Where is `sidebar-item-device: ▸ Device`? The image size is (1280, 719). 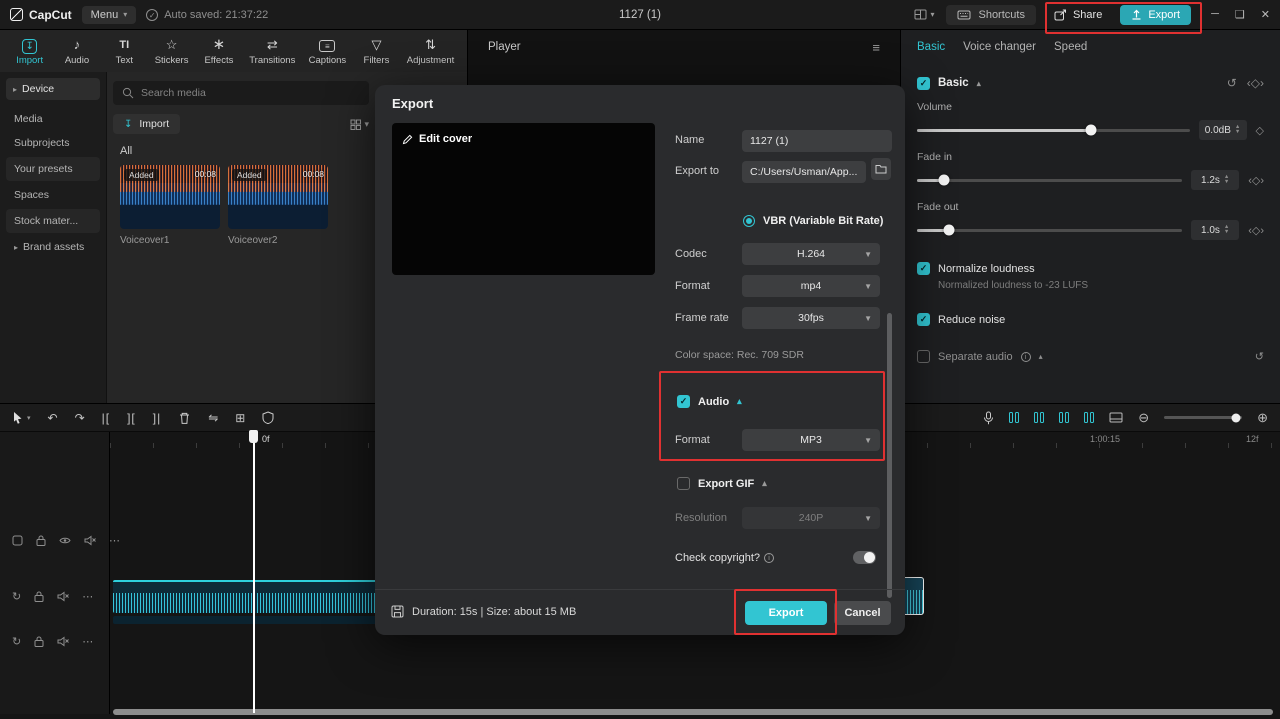 sidebar-item-device: ▸ Device is located at coordinates (53, 89).